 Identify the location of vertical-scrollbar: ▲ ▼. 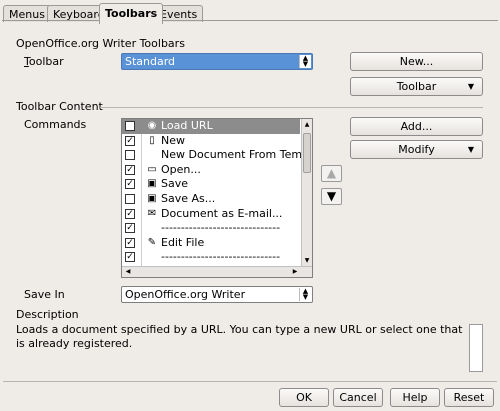
(306, 192).